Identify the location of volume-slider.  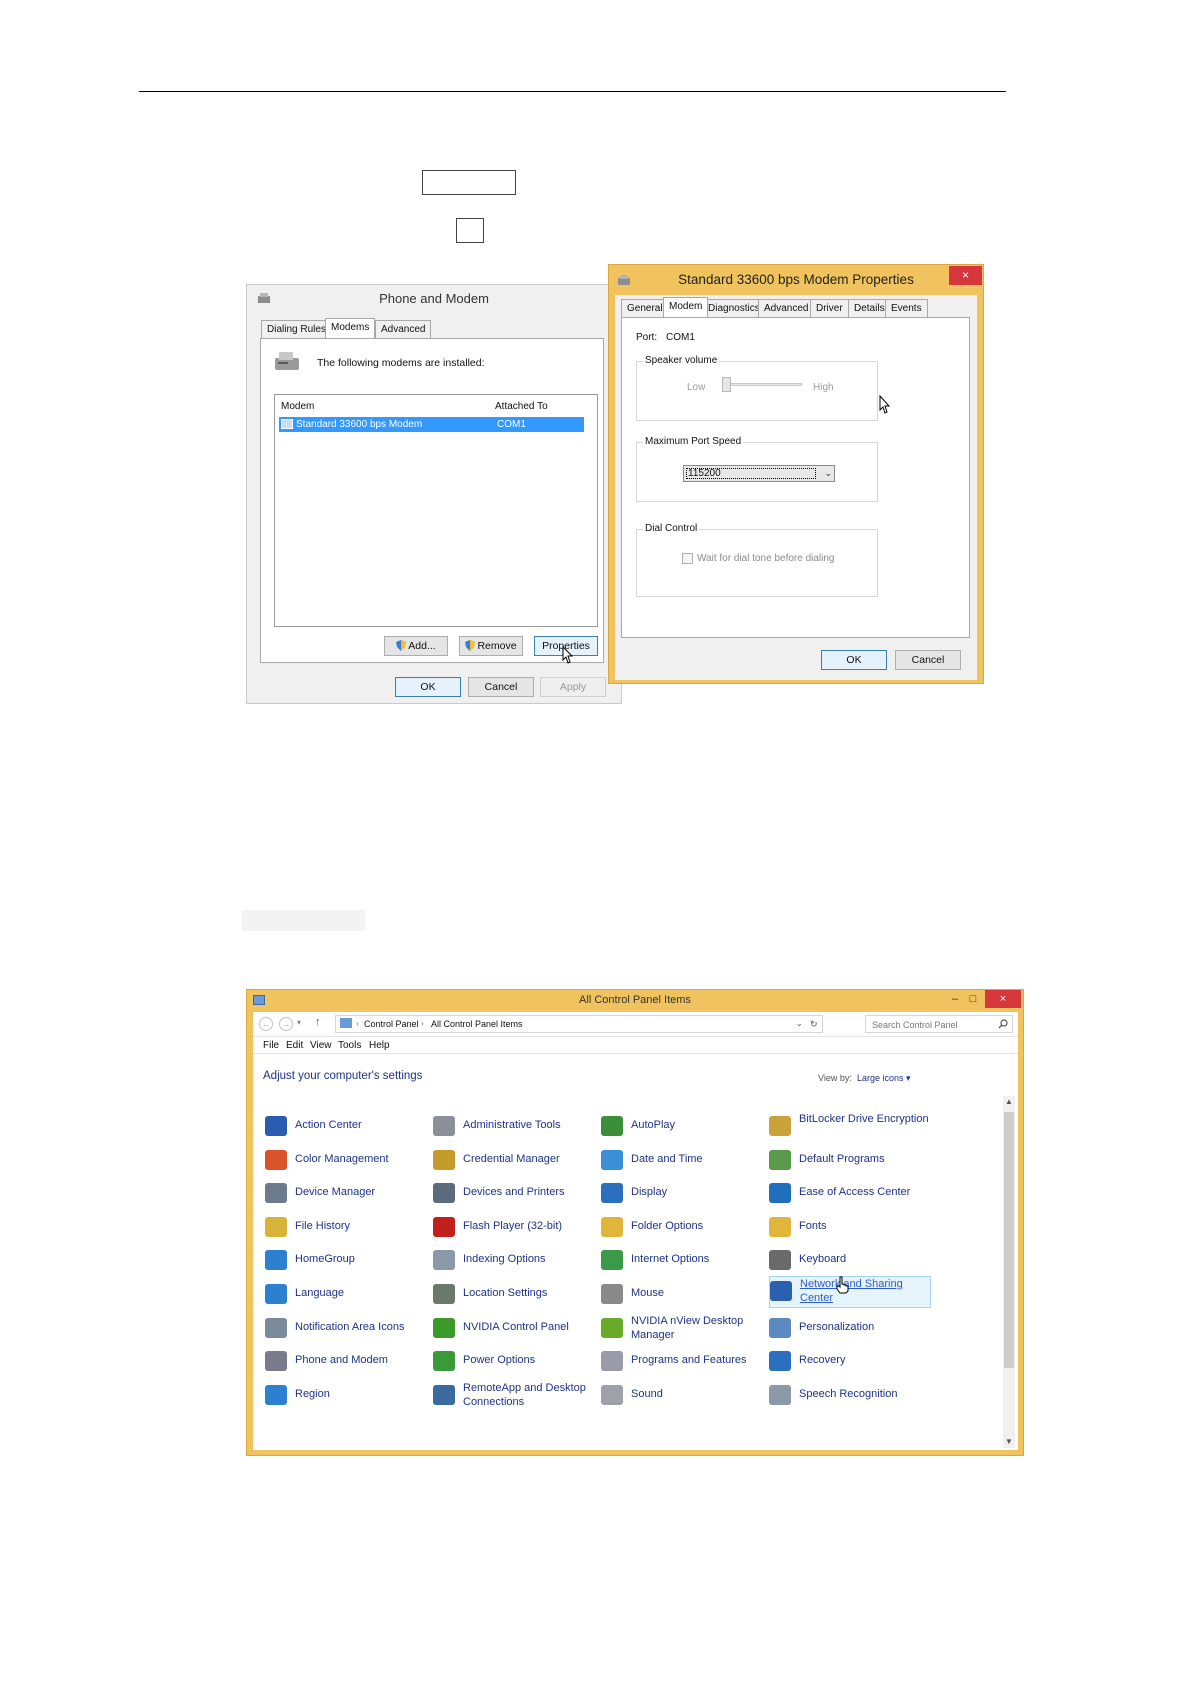
(726, 384).